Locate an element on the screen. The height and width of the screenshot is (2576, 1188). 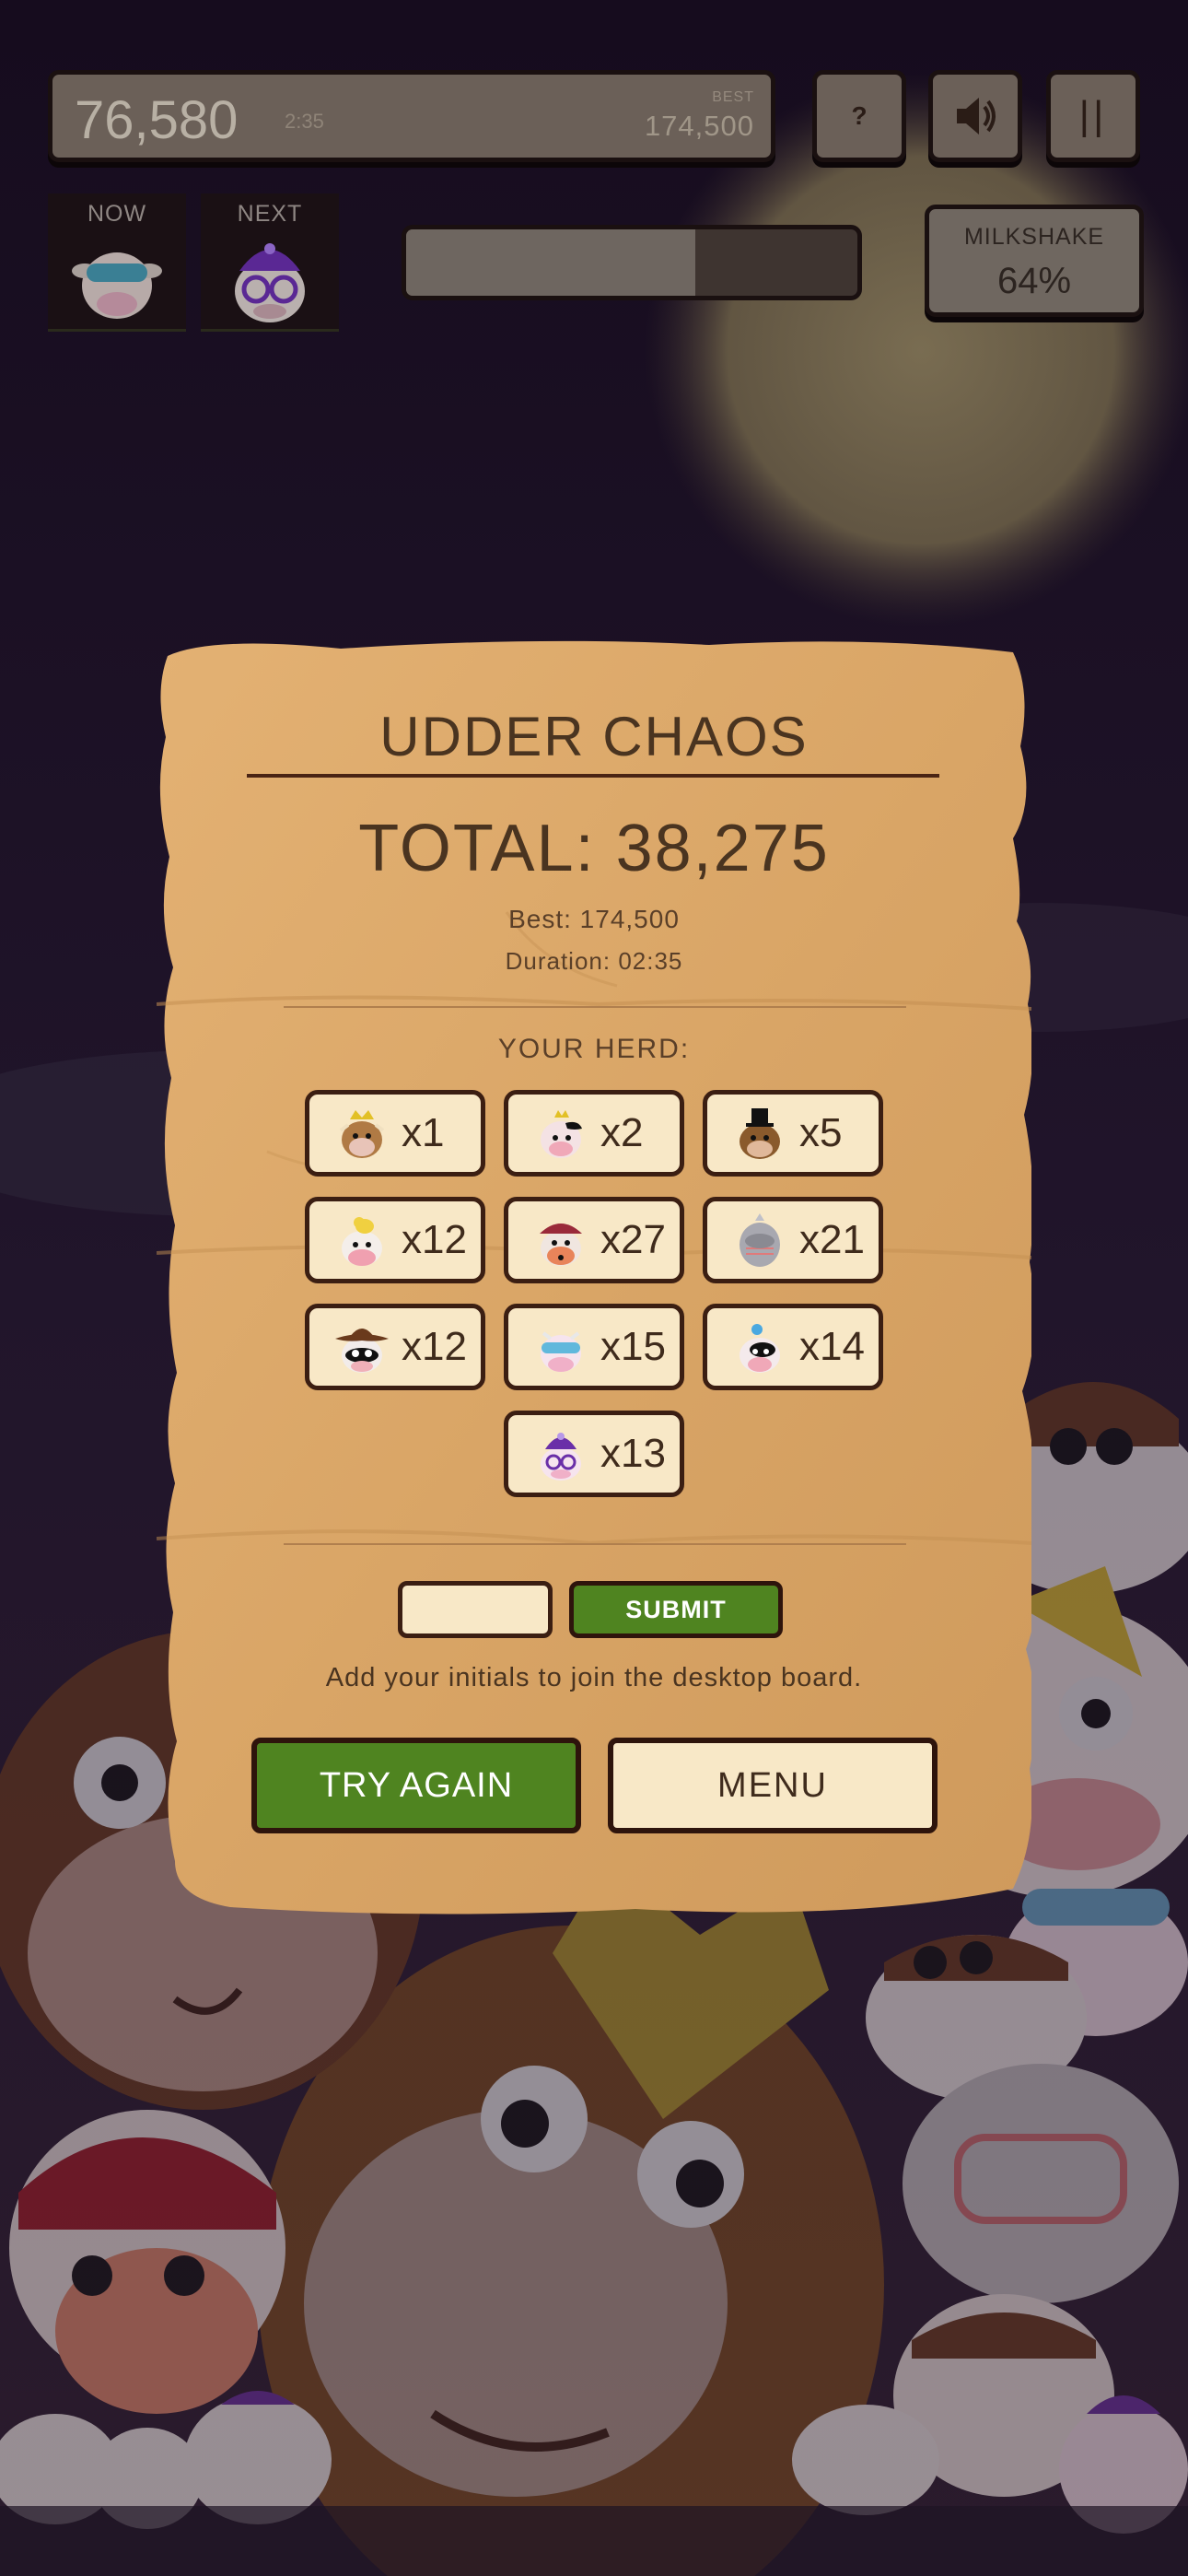
menu-button: MENU is located at coordinates (773, 1785).